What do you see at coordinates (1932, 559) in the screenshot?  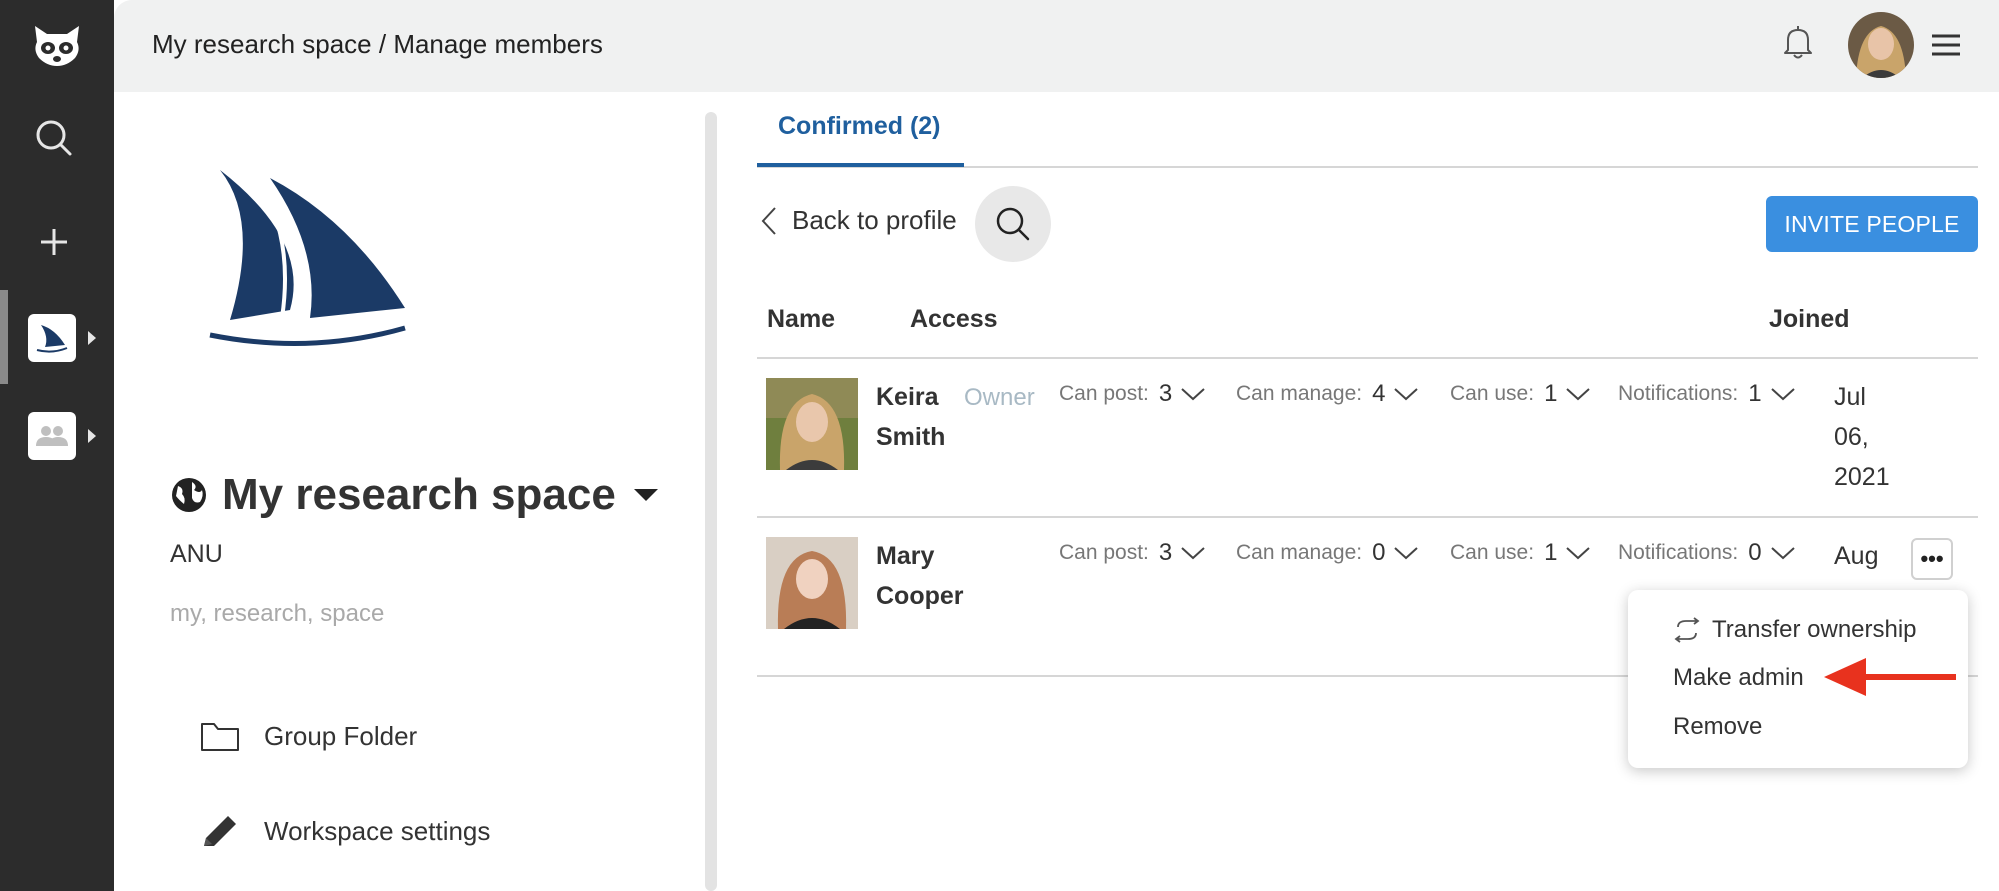 I see `more-actions-button: •••` at bounding box center [1932, 559].